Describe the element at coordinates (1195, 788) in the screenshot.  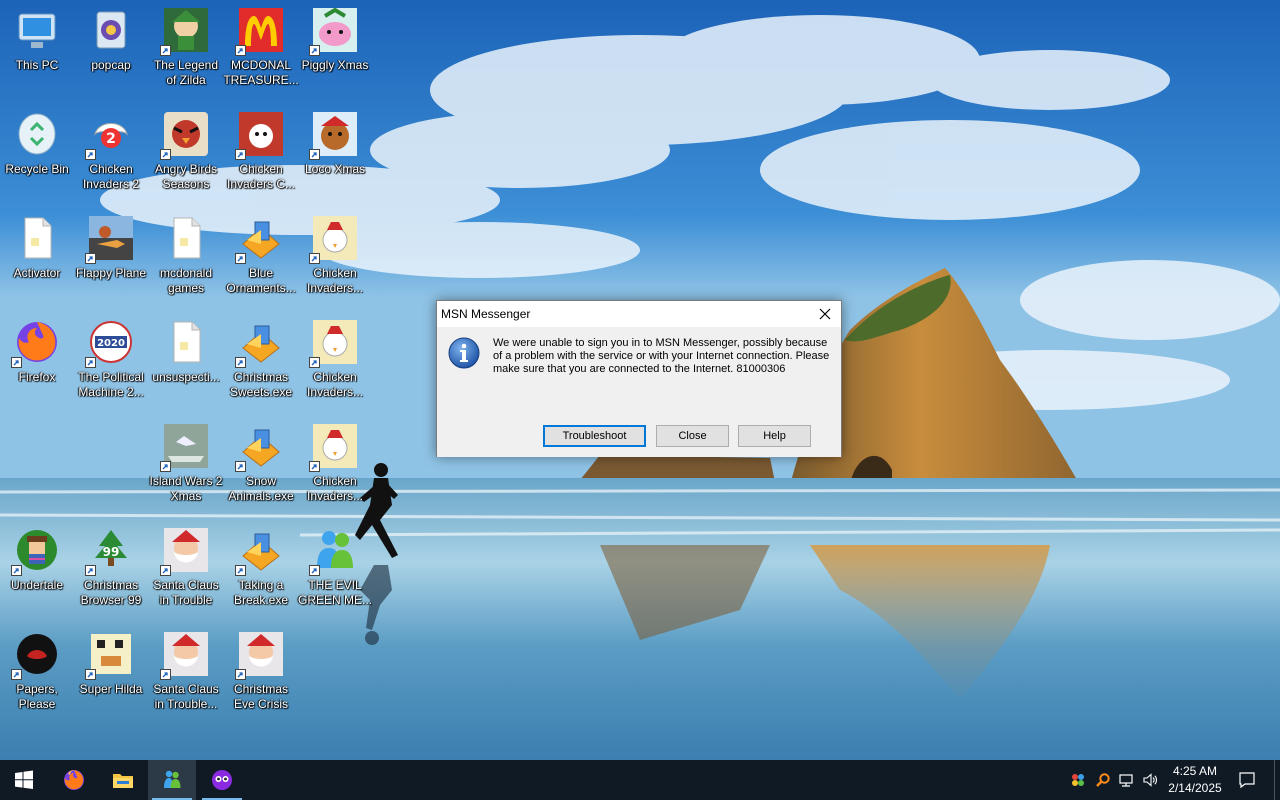
I see `clock-date: 2/14/2025` at that location.